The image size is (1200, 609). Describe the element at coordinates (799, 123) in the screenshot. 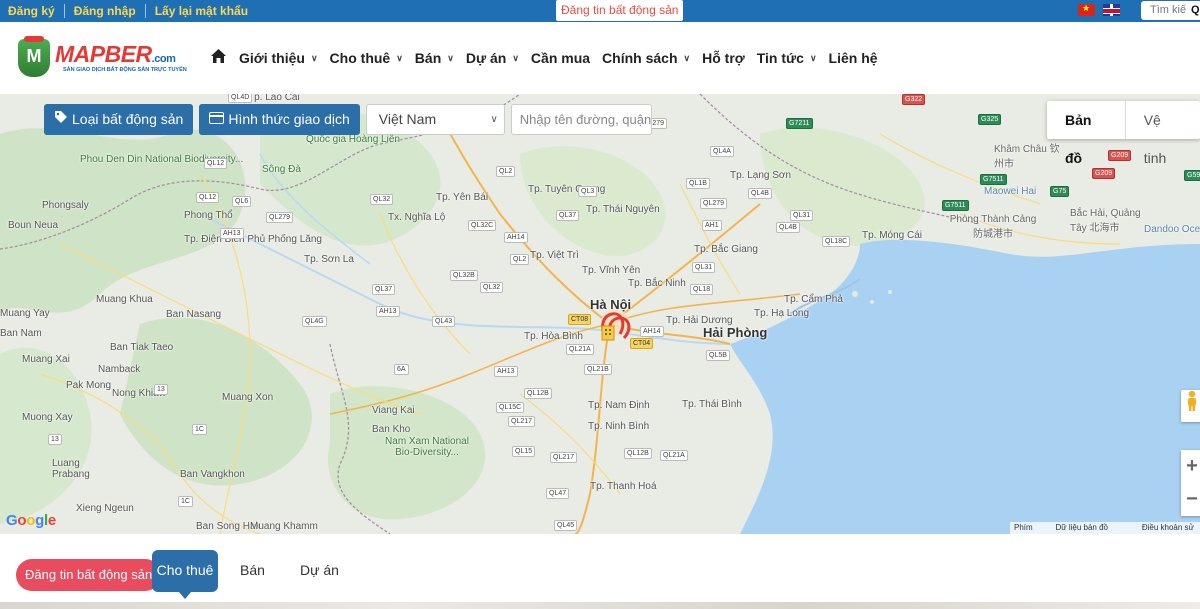

I see `road-shield: G7211` at that location.